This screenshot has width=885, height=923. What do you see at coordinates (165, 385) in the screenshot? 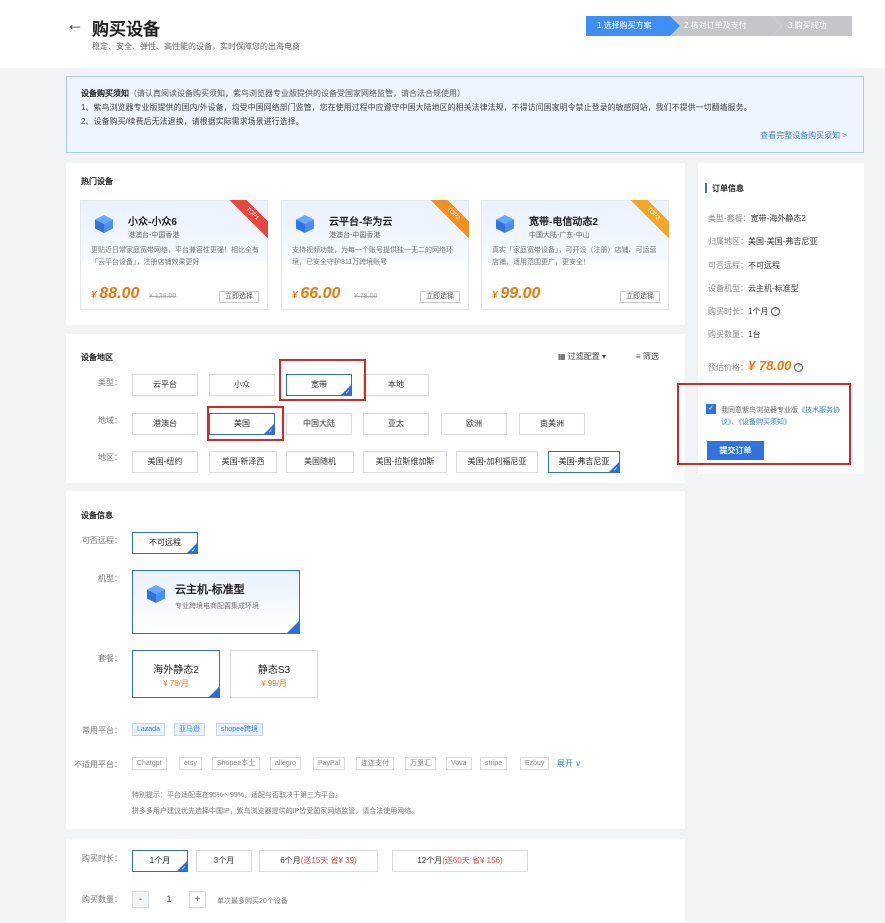
I see `type-option-cloud: 云平台` at bounding box center [165, 385].